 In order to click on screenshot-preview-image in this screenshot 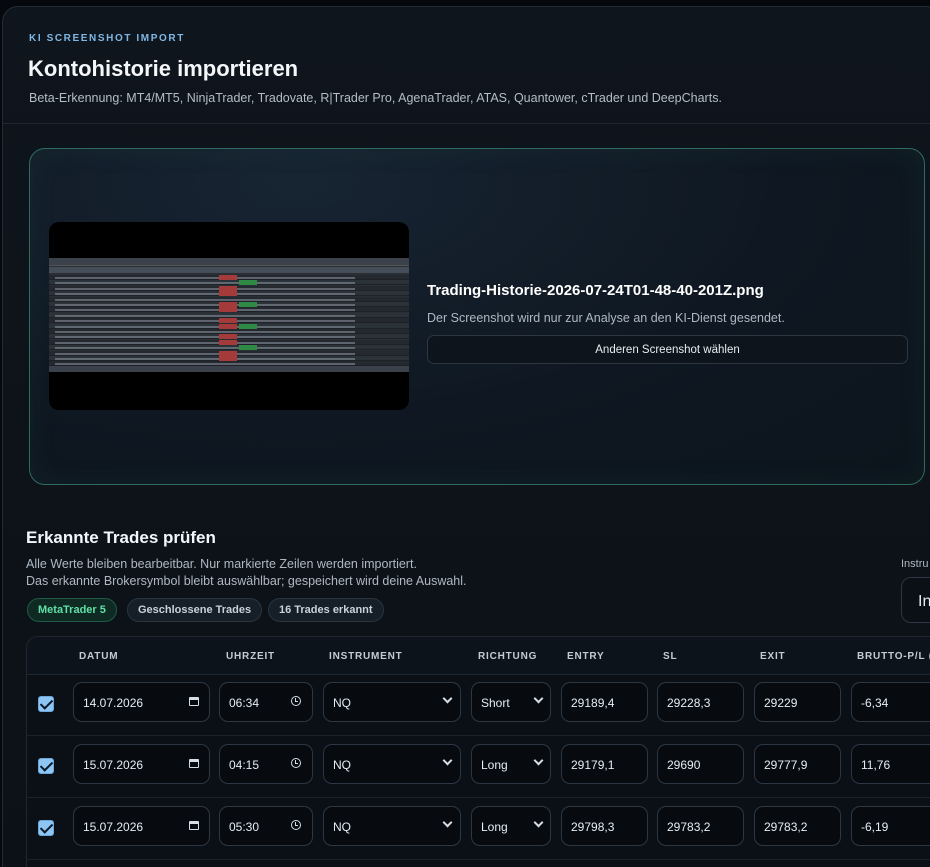, I will do `click(229, 315)`.